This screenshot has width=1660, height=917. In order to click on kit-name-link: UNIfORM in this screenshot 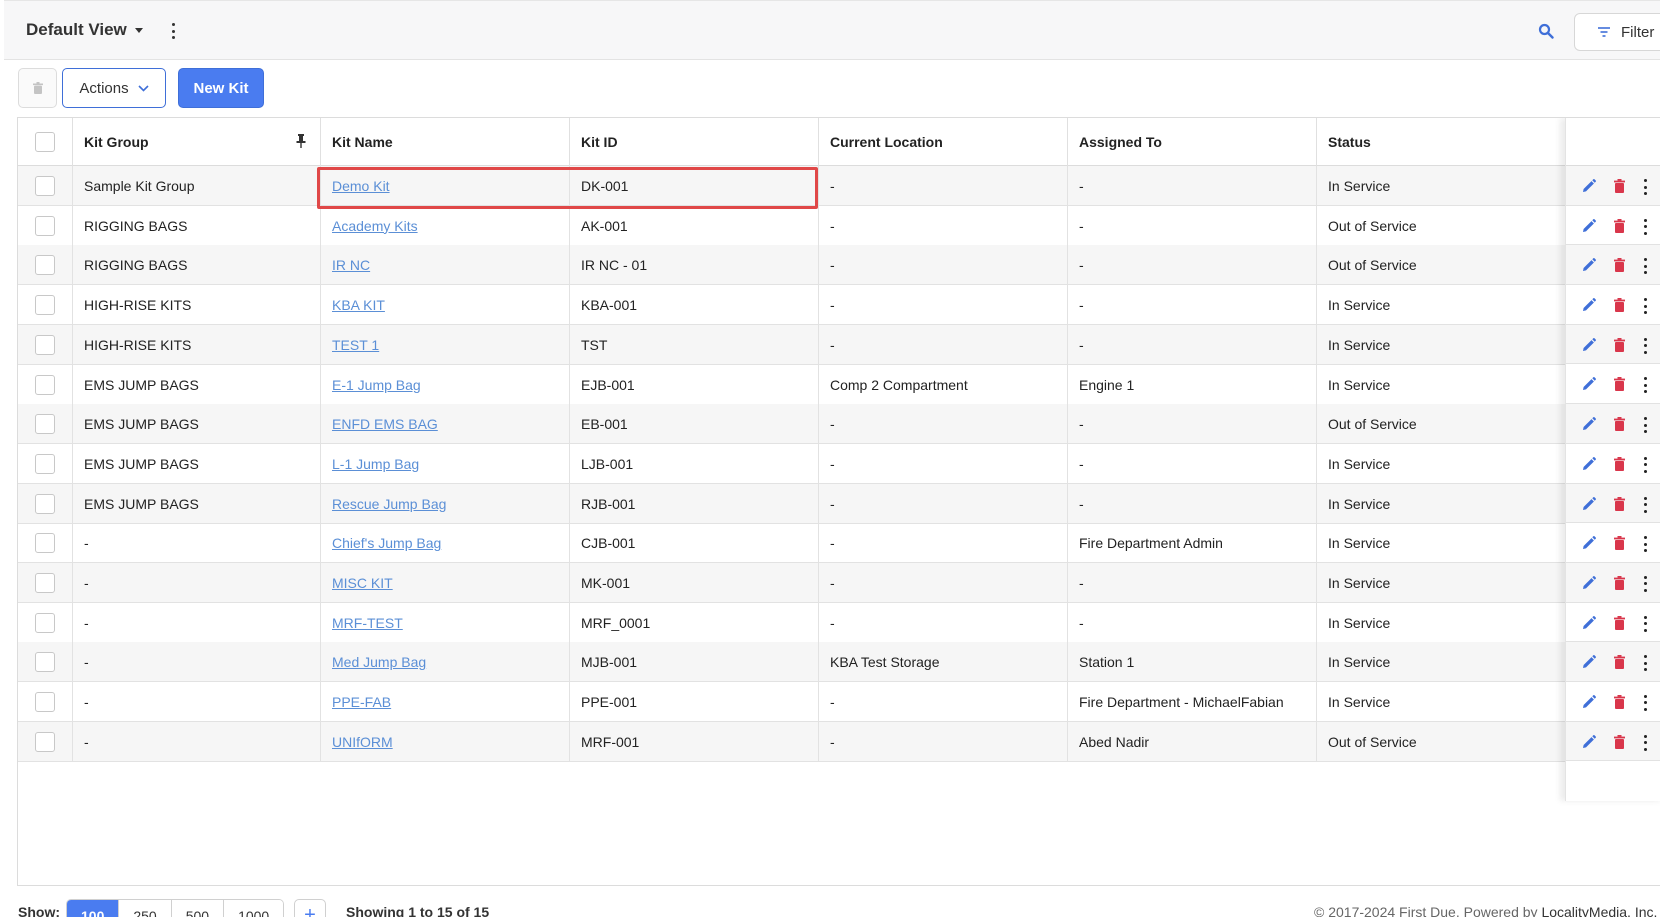, I will do `click(362, 742)`.